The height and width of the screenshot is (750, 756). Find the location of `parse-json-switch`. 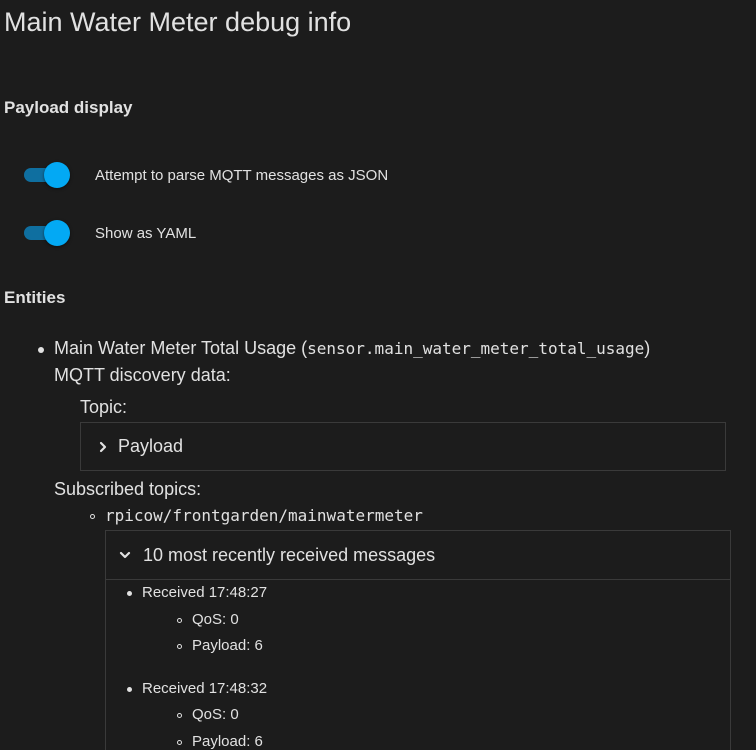

parse-json-switch is located at coordinates (47, 175).